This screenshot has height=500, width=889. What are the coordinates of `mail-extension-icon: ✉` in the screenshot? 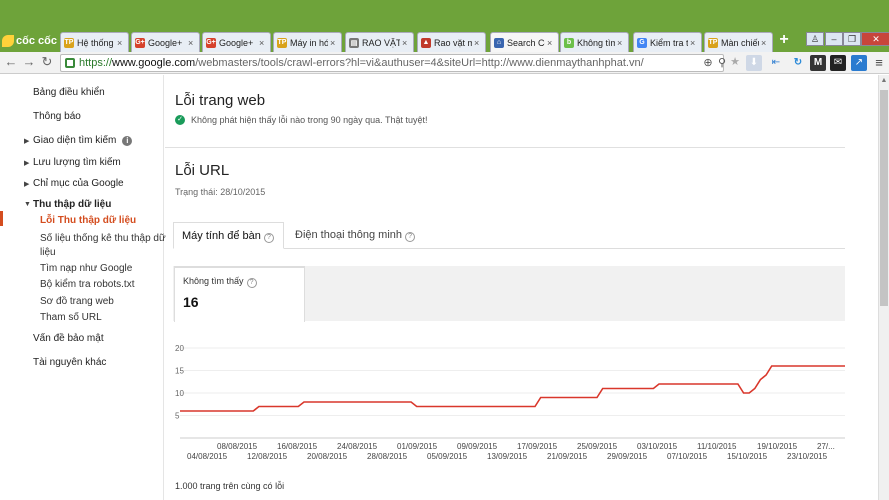 It's located at (838, 63).